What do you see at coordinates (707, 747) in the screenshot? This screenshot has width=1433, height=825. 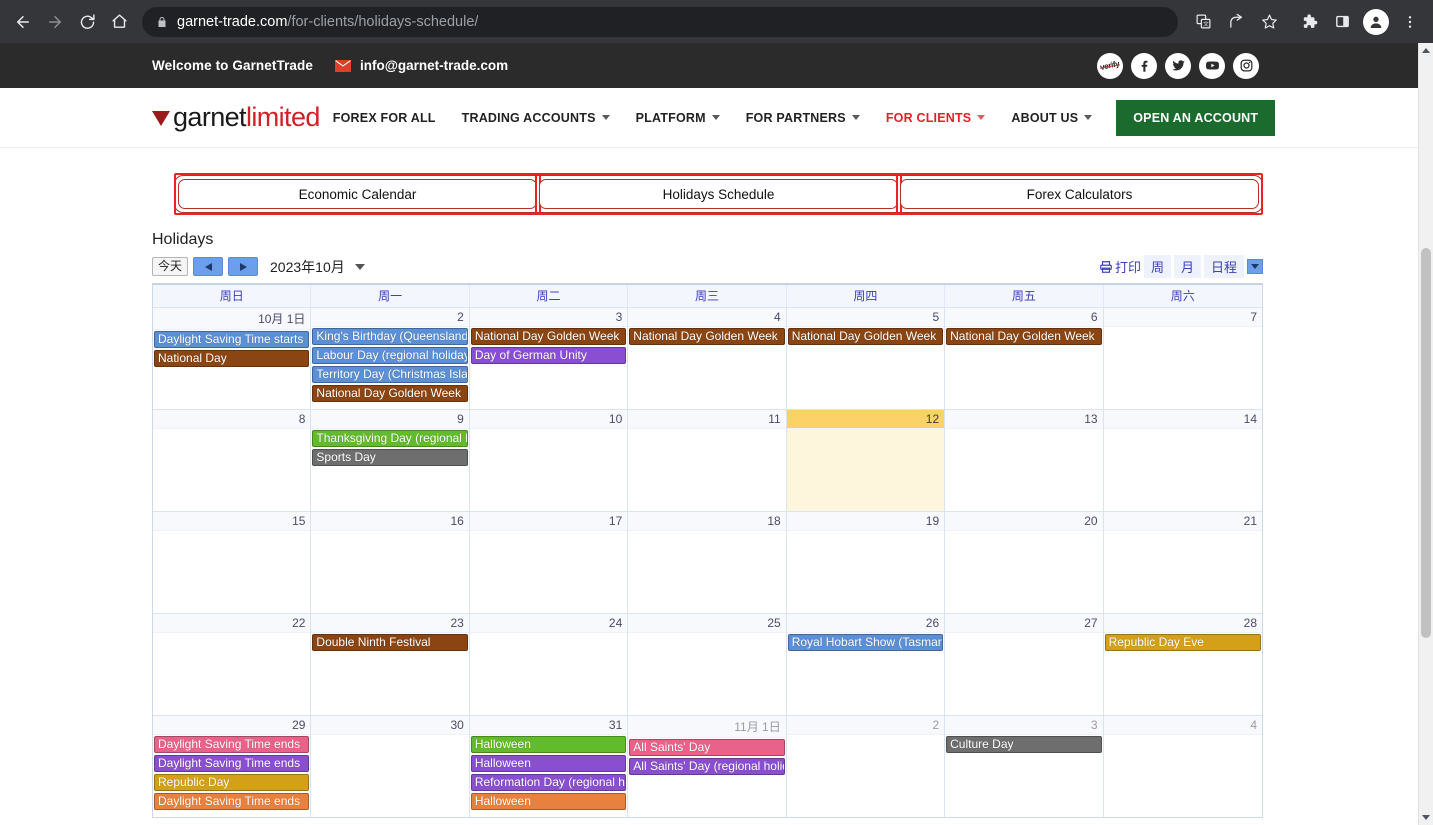 I see `calendar-event: All Saints' Day` at bounding box center [707, 747].